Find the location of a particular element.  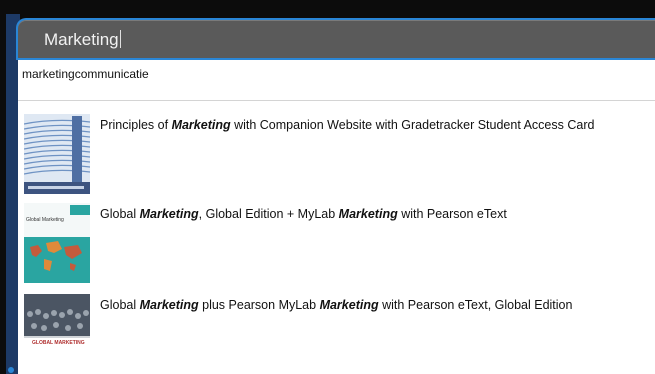

text-caret is located at coordinates (120, 39).